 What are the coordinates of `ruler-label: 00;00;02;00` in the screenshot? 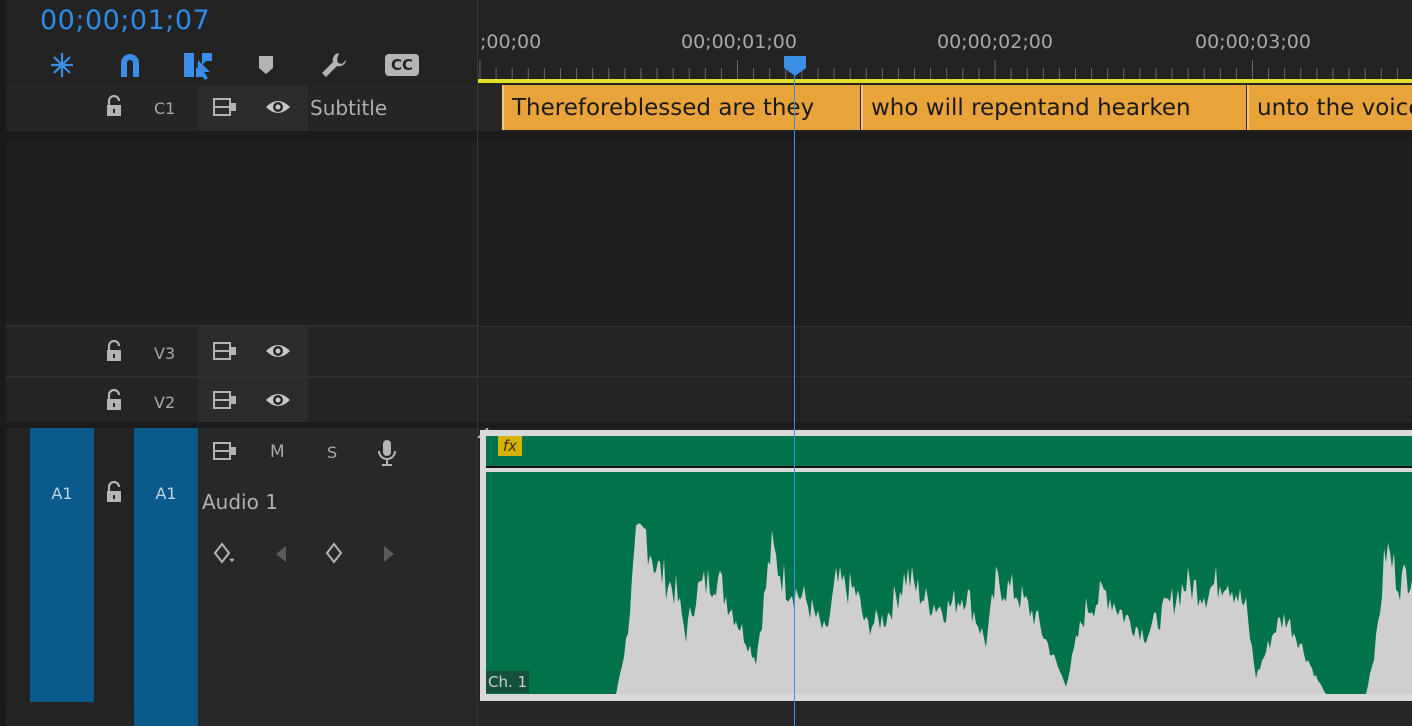 It's located at (995, 42).